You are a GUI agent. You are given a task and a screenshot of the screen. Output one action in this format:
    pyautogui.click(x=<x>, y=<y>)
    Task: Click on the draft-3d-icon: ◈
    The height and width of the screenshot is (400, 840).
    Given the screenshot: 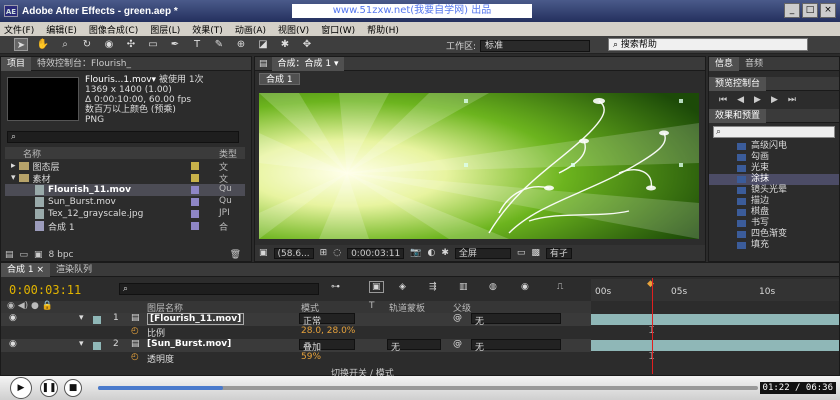 What is the action you would take?
    pyautogui.click(x=402, y=287)
    